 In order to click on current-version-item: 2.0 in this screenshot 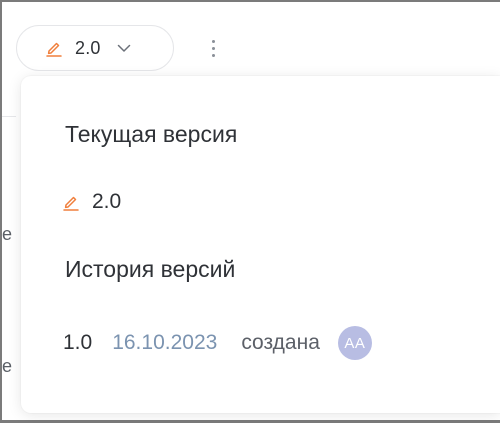, I will do `click(91, 202)`.